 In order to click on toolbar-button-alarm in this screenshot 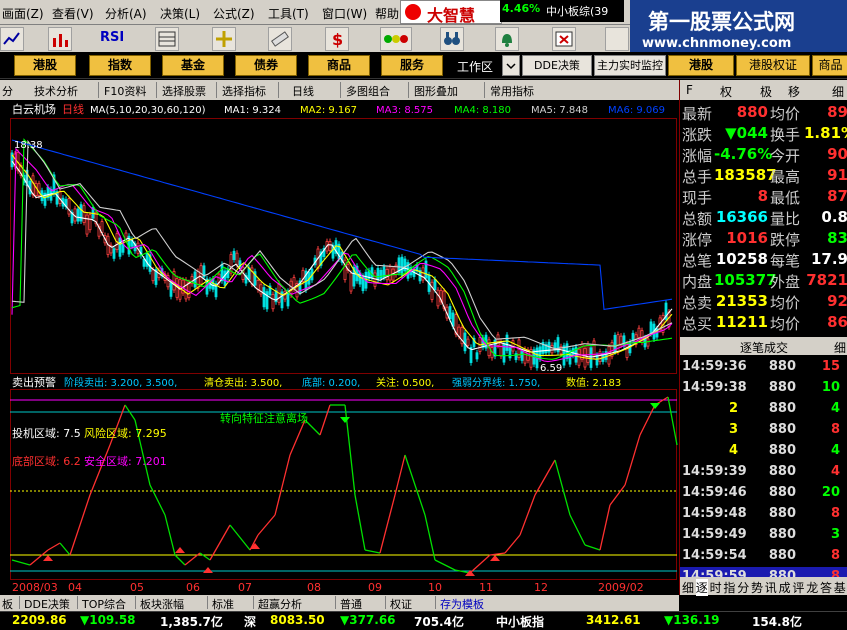, I will do `click(507, 39)`.